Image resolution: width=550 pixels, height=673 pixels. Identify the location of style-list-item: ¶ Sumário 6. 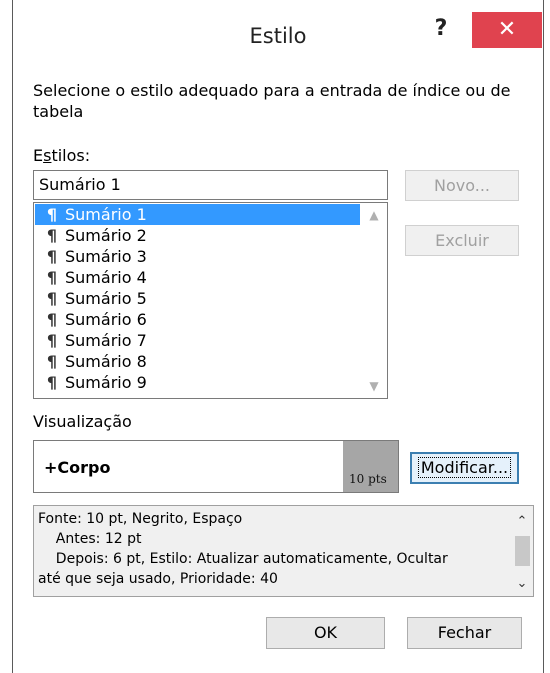
(197, 319).